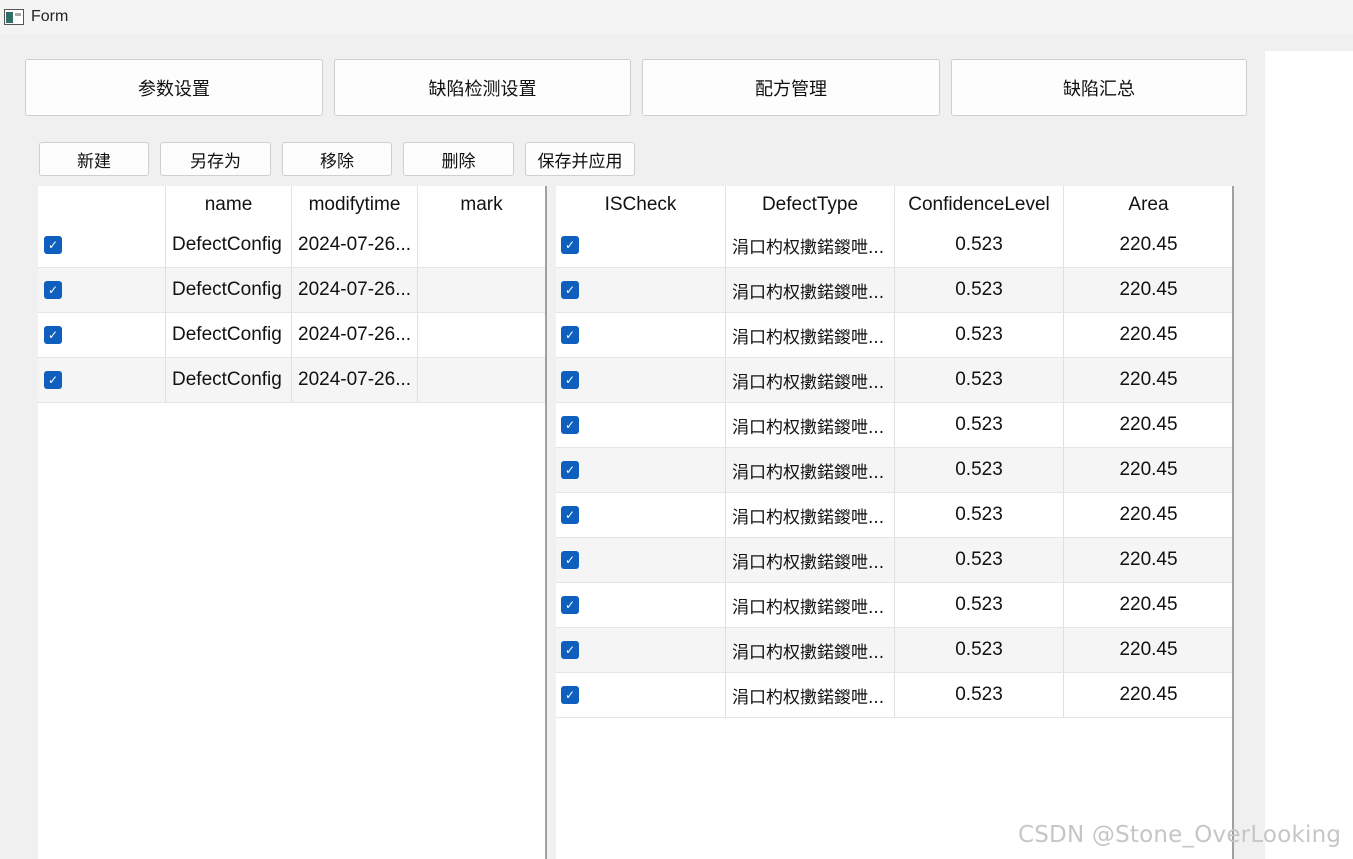 The width and height of the screenshot is (1353, 859). I want to click on defect-header-area: Area, so click(1148, 204).